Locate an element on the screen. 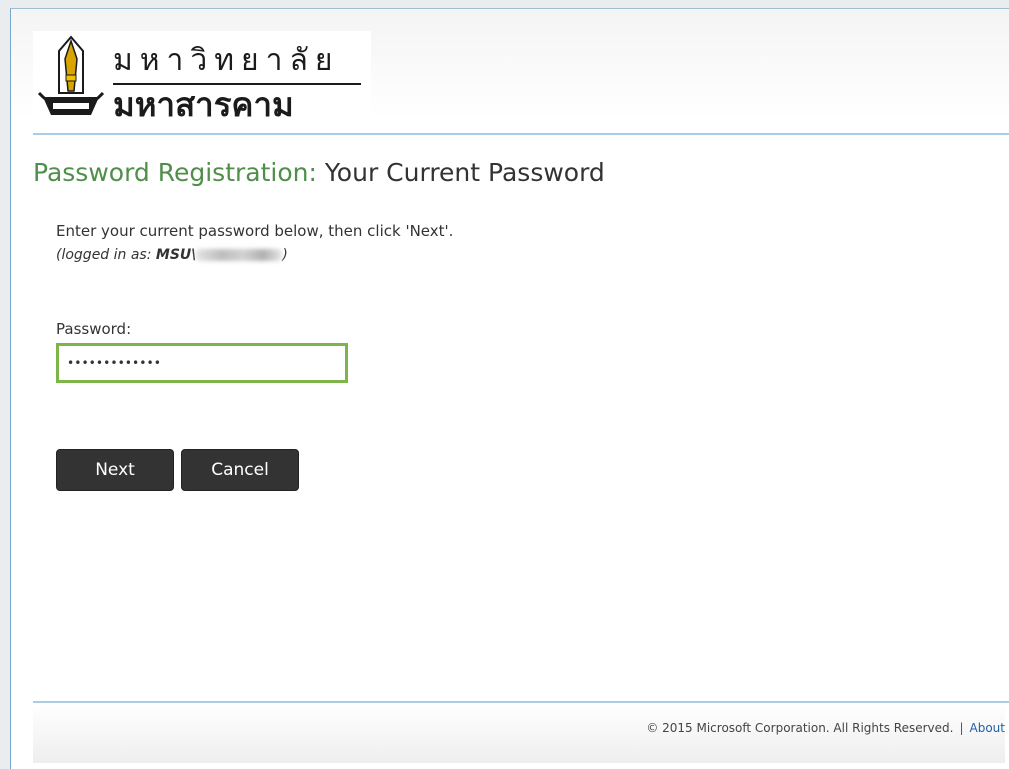  university-seal-icon is located at coordinates (71, 75).